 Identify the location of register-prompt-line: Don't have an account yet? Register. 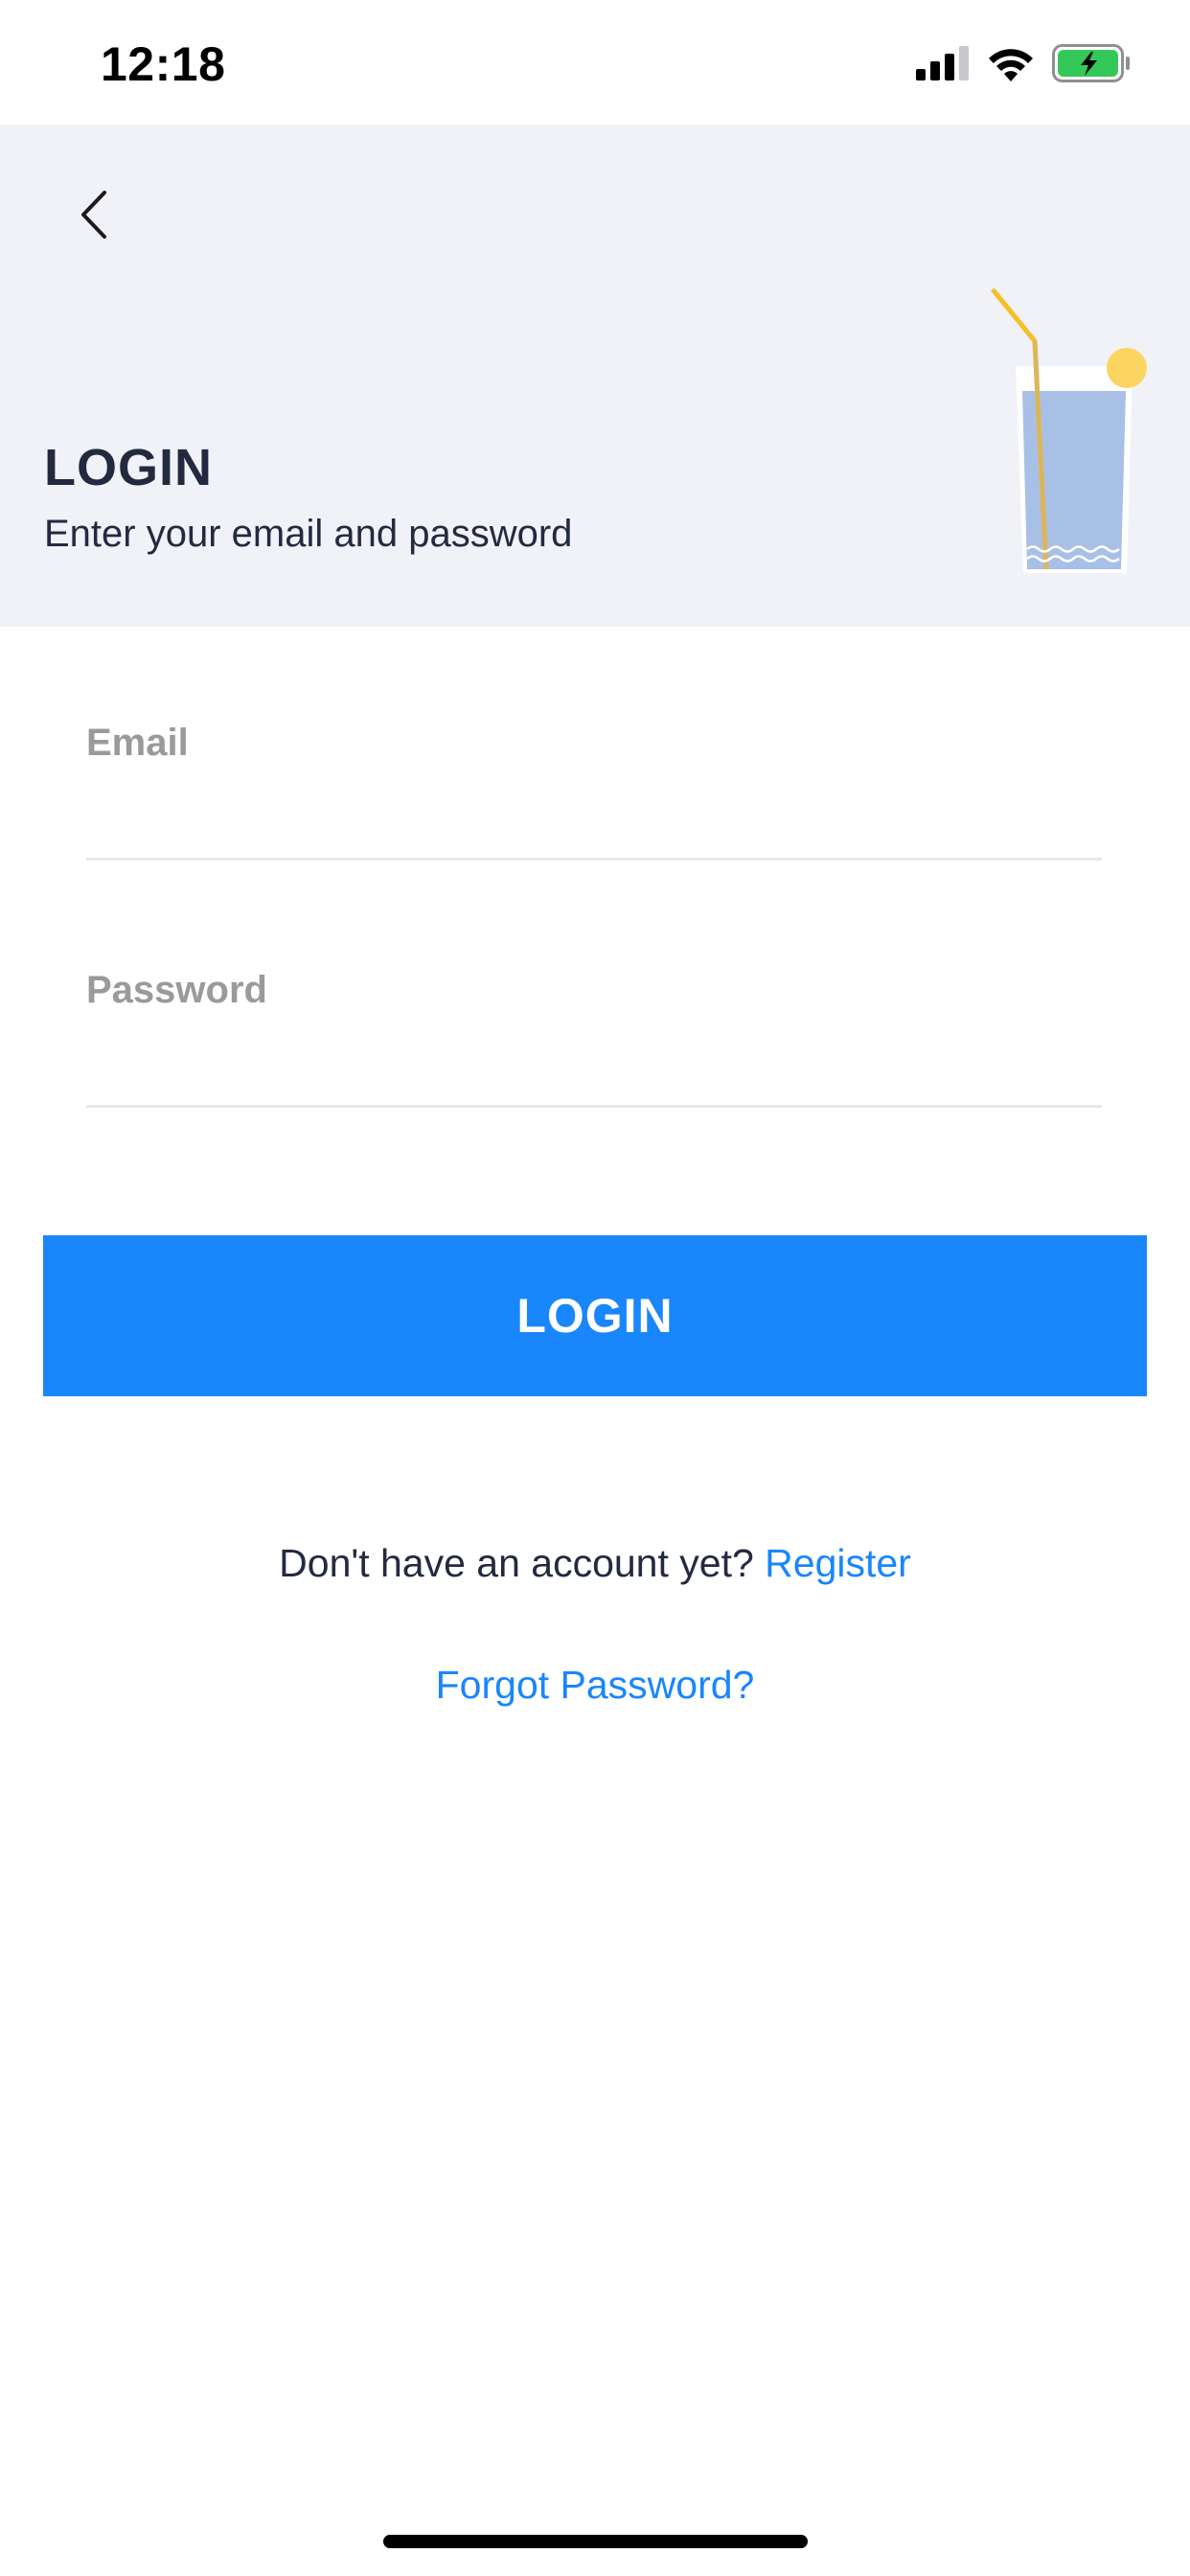
(595, 1563).